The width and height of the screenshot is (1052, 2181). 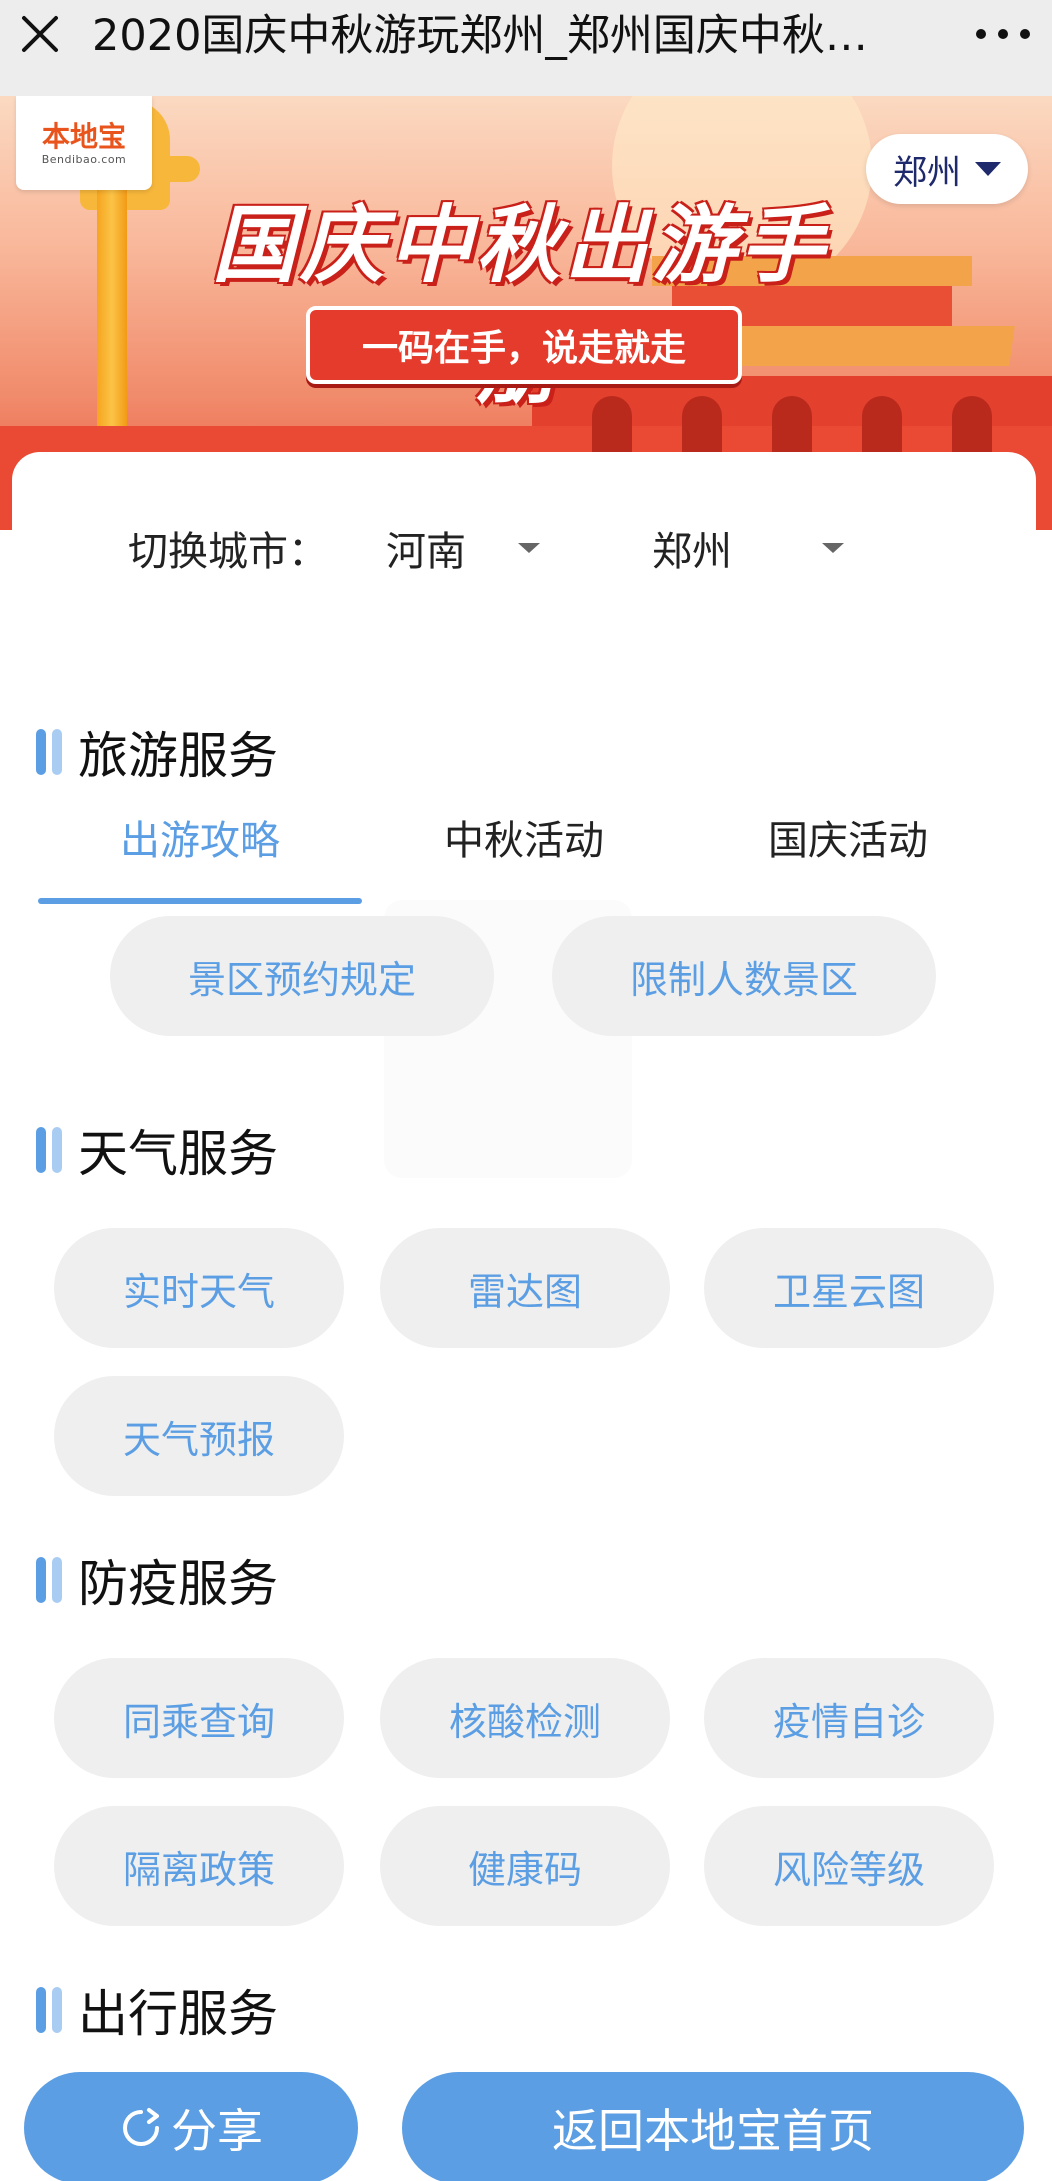 I want to click on weather-forecast-button: 天气预报, so click(x=199, y=1436).